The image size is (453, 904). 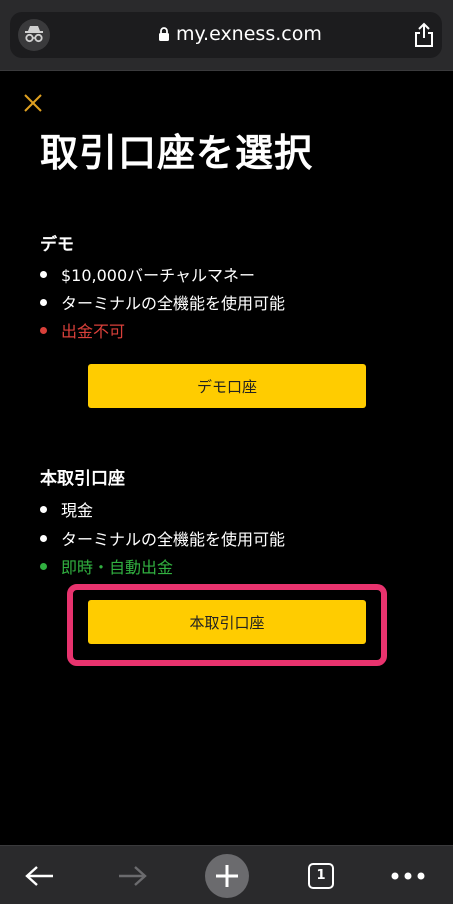 I want to click on share-icon, so click(x=424, y=35).